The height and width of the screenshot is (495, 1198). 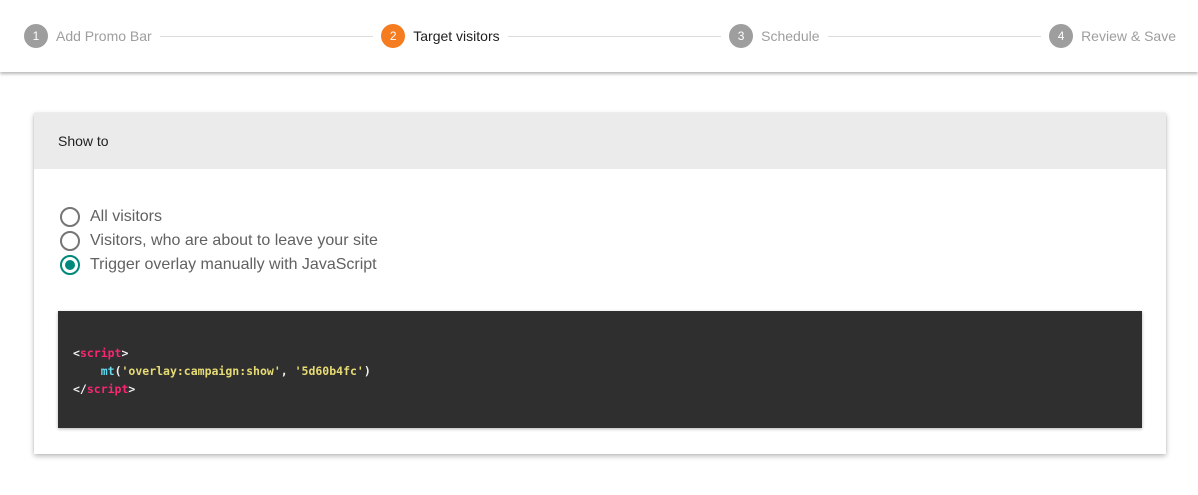 I want to click on code-line-call: mt('overlay:campaign:show', '5d60b4fc'), so click(x=607, y=371).